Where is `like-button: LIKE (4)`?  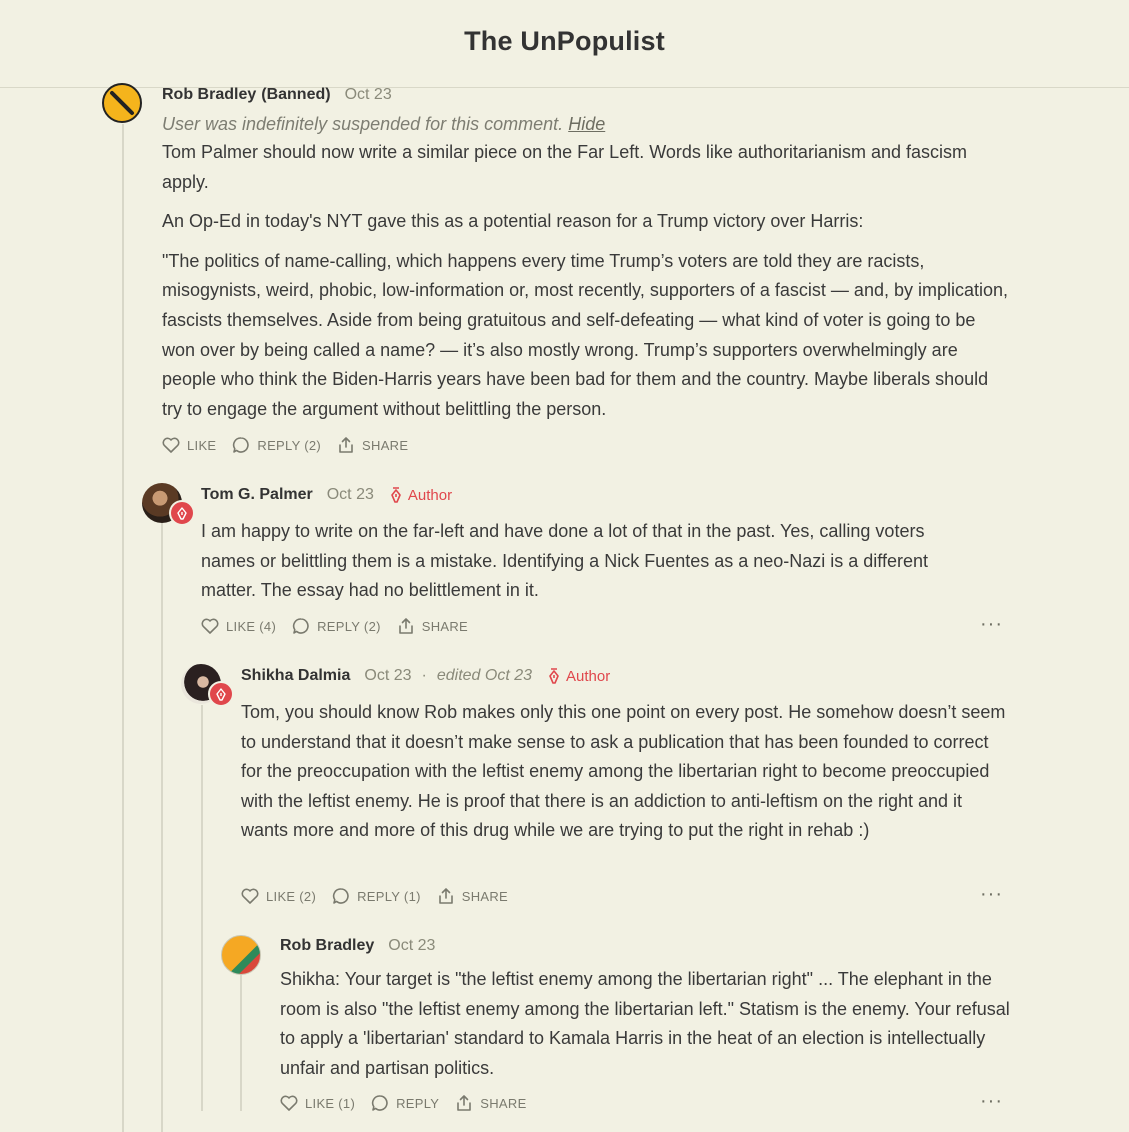
like-button: LIKE (4) is located at coordinates (238, 626).